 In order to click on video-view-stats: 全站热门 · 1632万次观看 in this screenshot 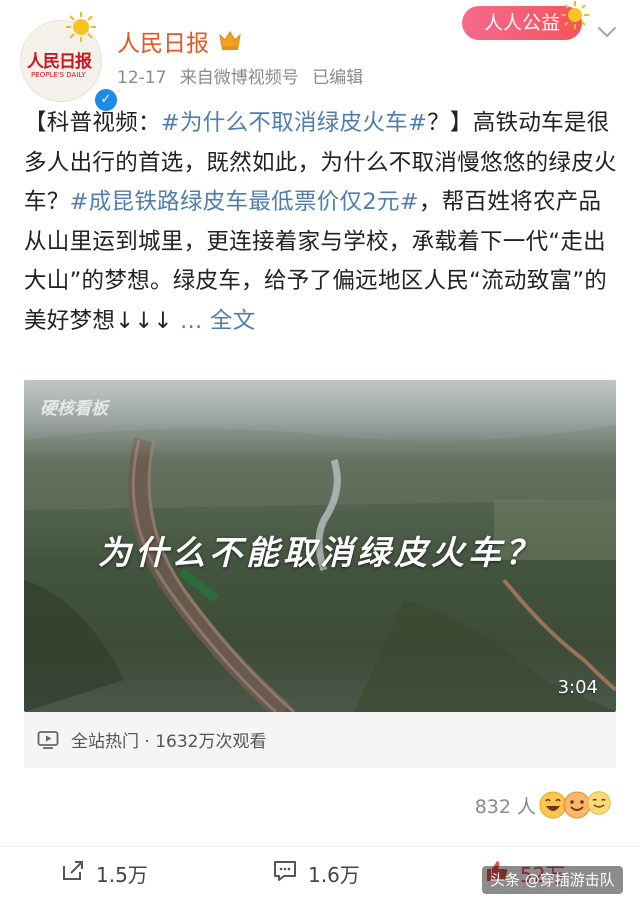, I will do `click(169, 742)`.